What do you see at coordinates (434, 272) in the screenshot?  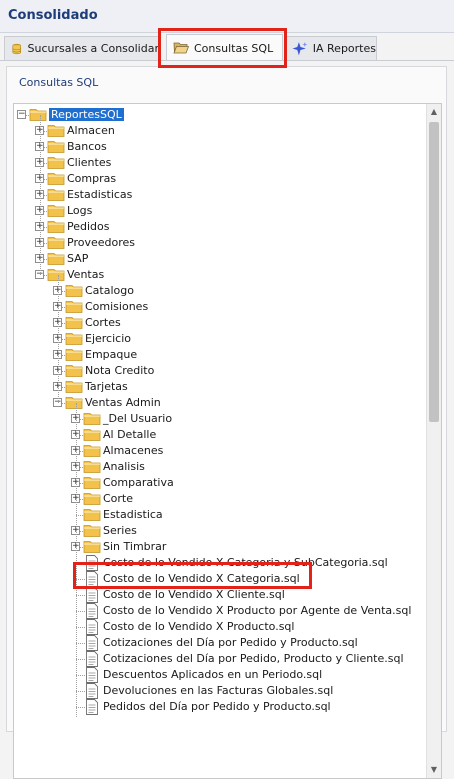 I see `scroll-thumb` at bounding box center [434, 272].